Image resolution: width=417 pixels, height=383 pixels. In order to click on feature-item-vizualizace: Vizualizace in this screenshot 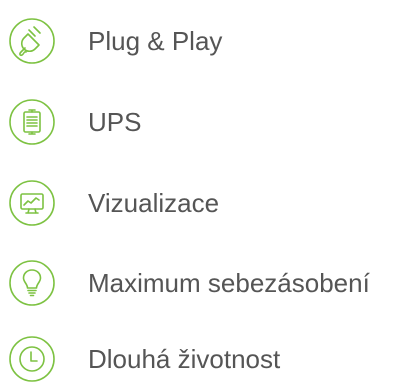, I will do `click(113, 203)`.